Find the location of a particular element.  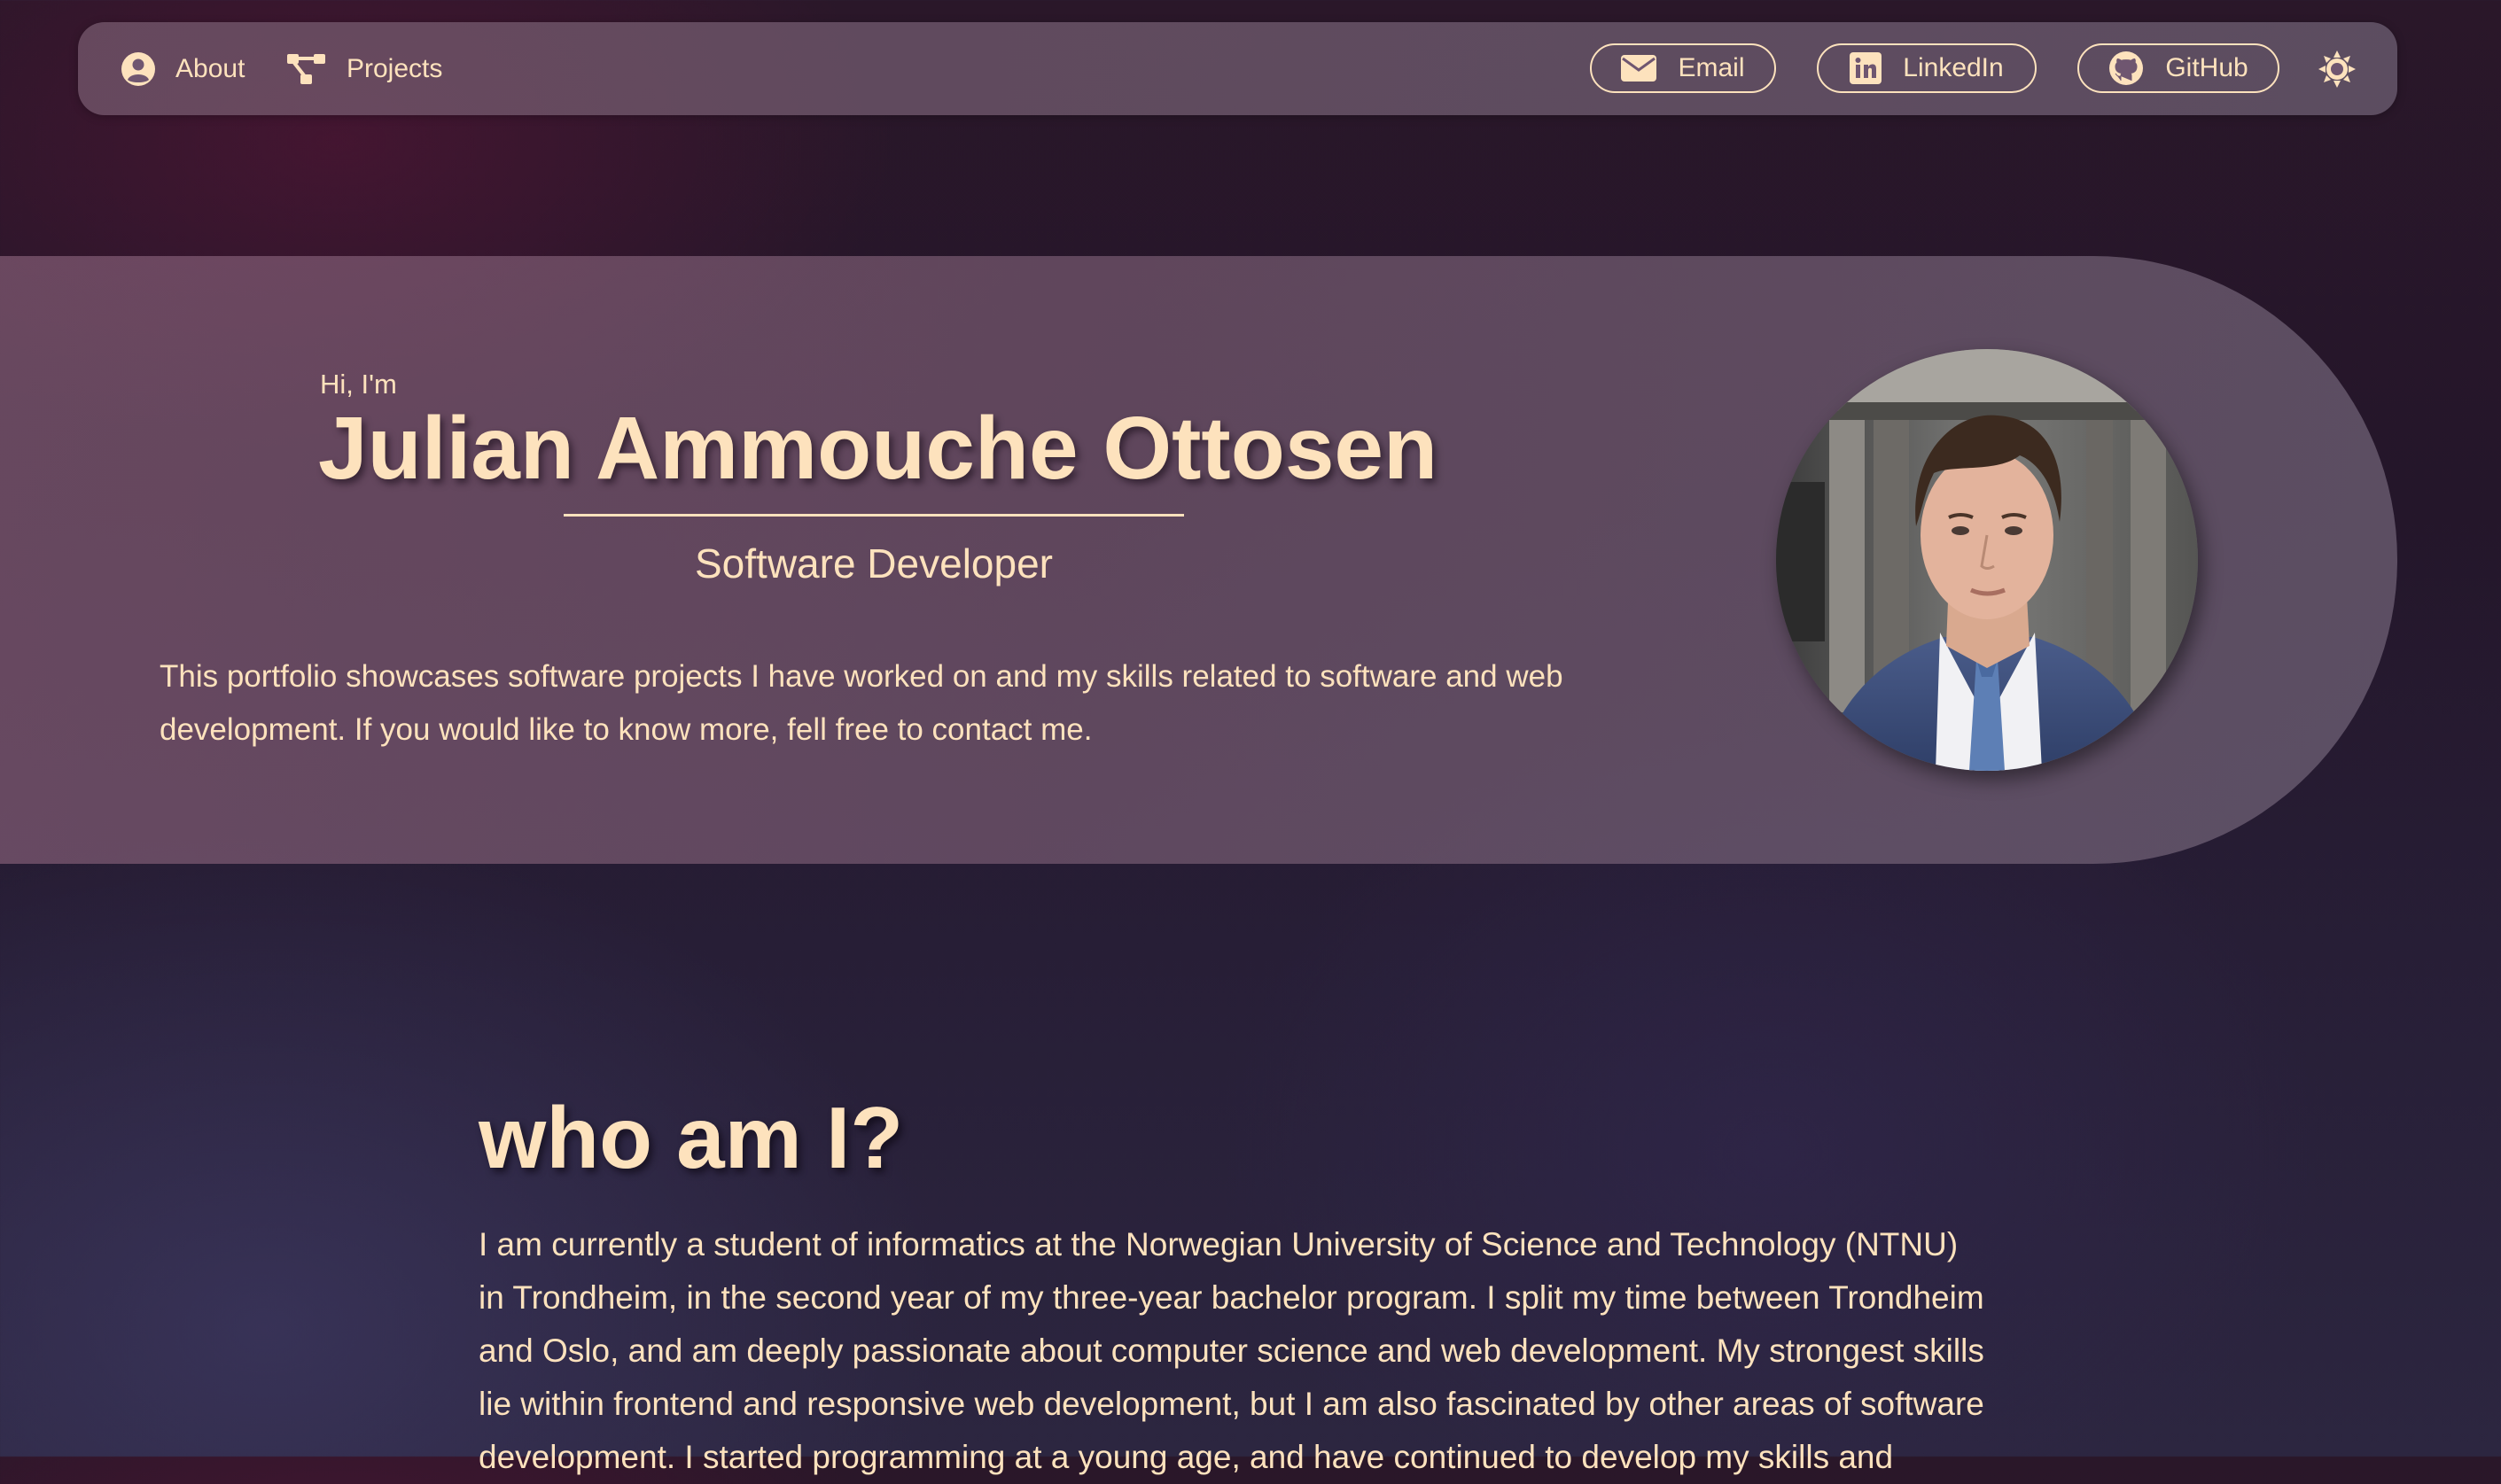

email-button: Email is located at coordinates (1683, 68).